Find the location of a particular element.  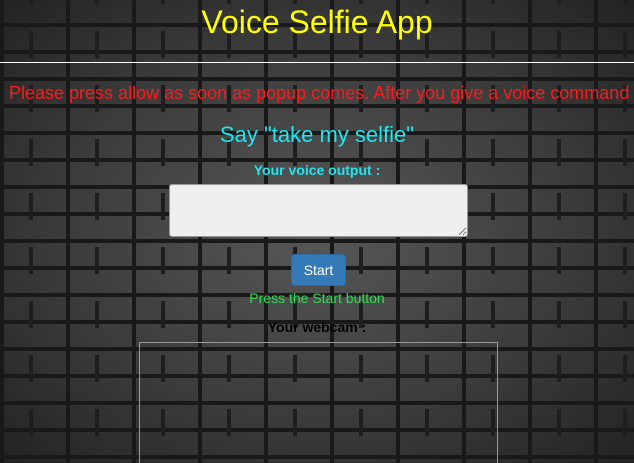

status-text: Press the Start button is located at coordinates (317, 298).